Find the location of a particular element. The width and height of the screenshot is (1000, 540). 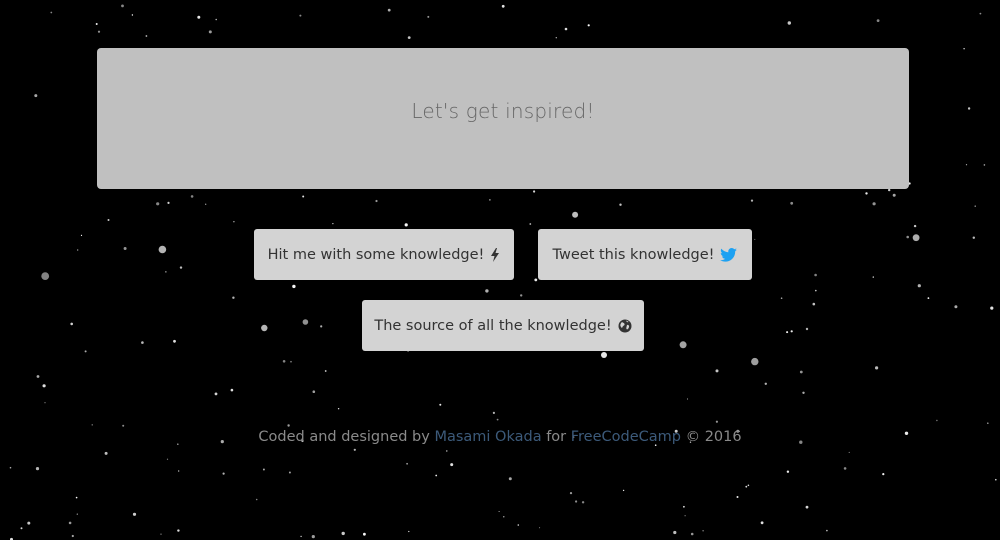

new-quote-button: Hit me with some knowledge! is located at coordinates (384, 254).